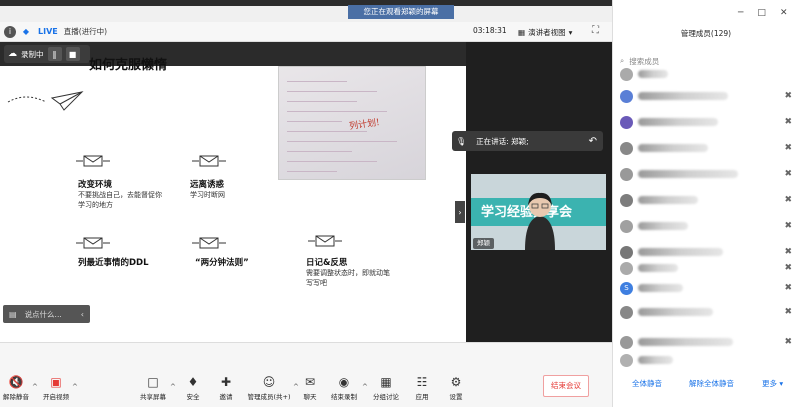 This screenshot has height=407, width=800. Describe the element at coordinates (711, 383) in the screenshot. I see `unmute-all-button: 解除全体静音` at that location.